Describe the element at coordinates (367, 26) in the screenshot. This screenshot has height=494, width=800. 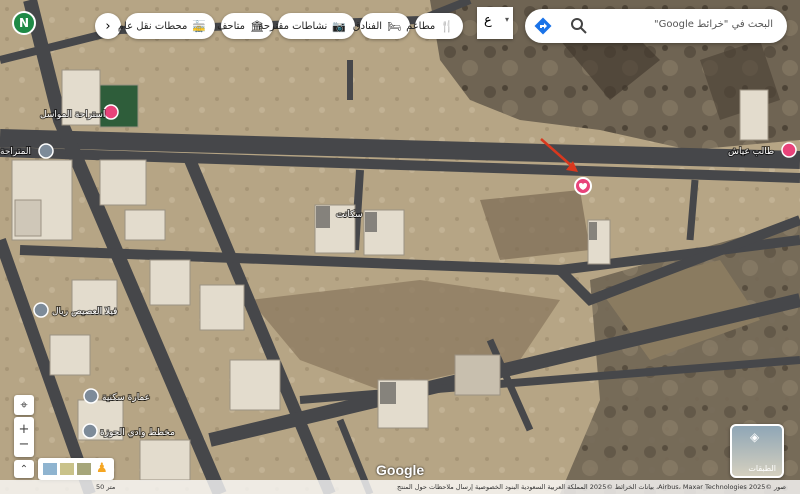
I see `chip-label: الفنادق` at that location.